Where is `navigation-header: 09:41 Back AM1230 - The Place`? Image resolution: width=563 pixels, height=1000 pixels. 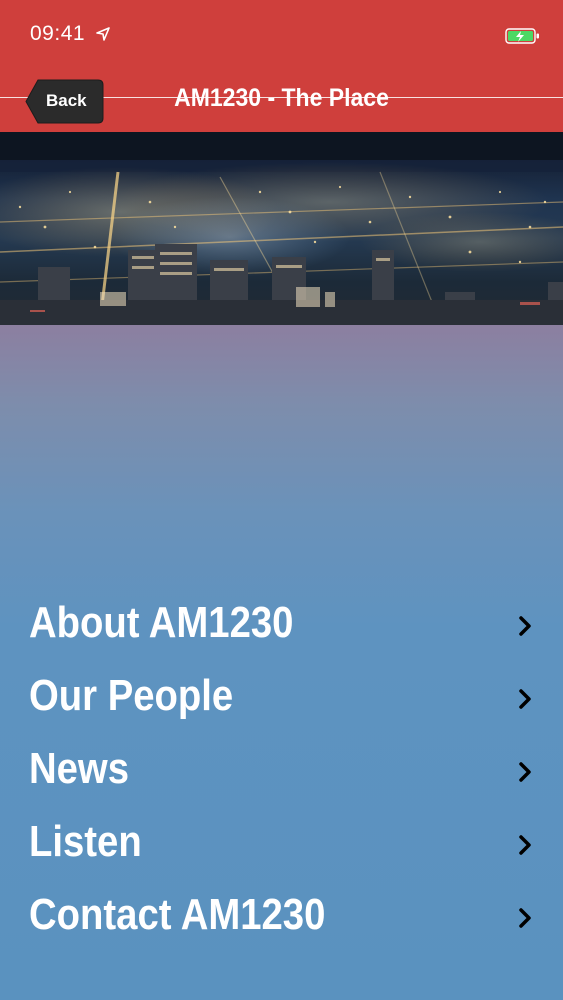 navigation-header: 09:41 Back AM1230 - The Place is located at coordinates (281, 66).